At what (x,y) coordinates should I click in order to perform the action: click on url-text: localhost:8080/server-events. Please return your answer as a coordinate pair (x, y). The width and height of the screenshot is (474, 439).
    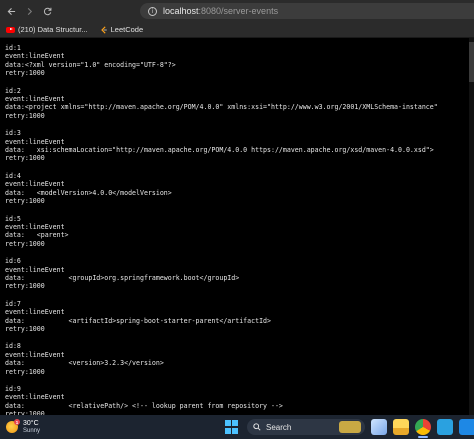
    Looking at the image, I should click on (221, 11).